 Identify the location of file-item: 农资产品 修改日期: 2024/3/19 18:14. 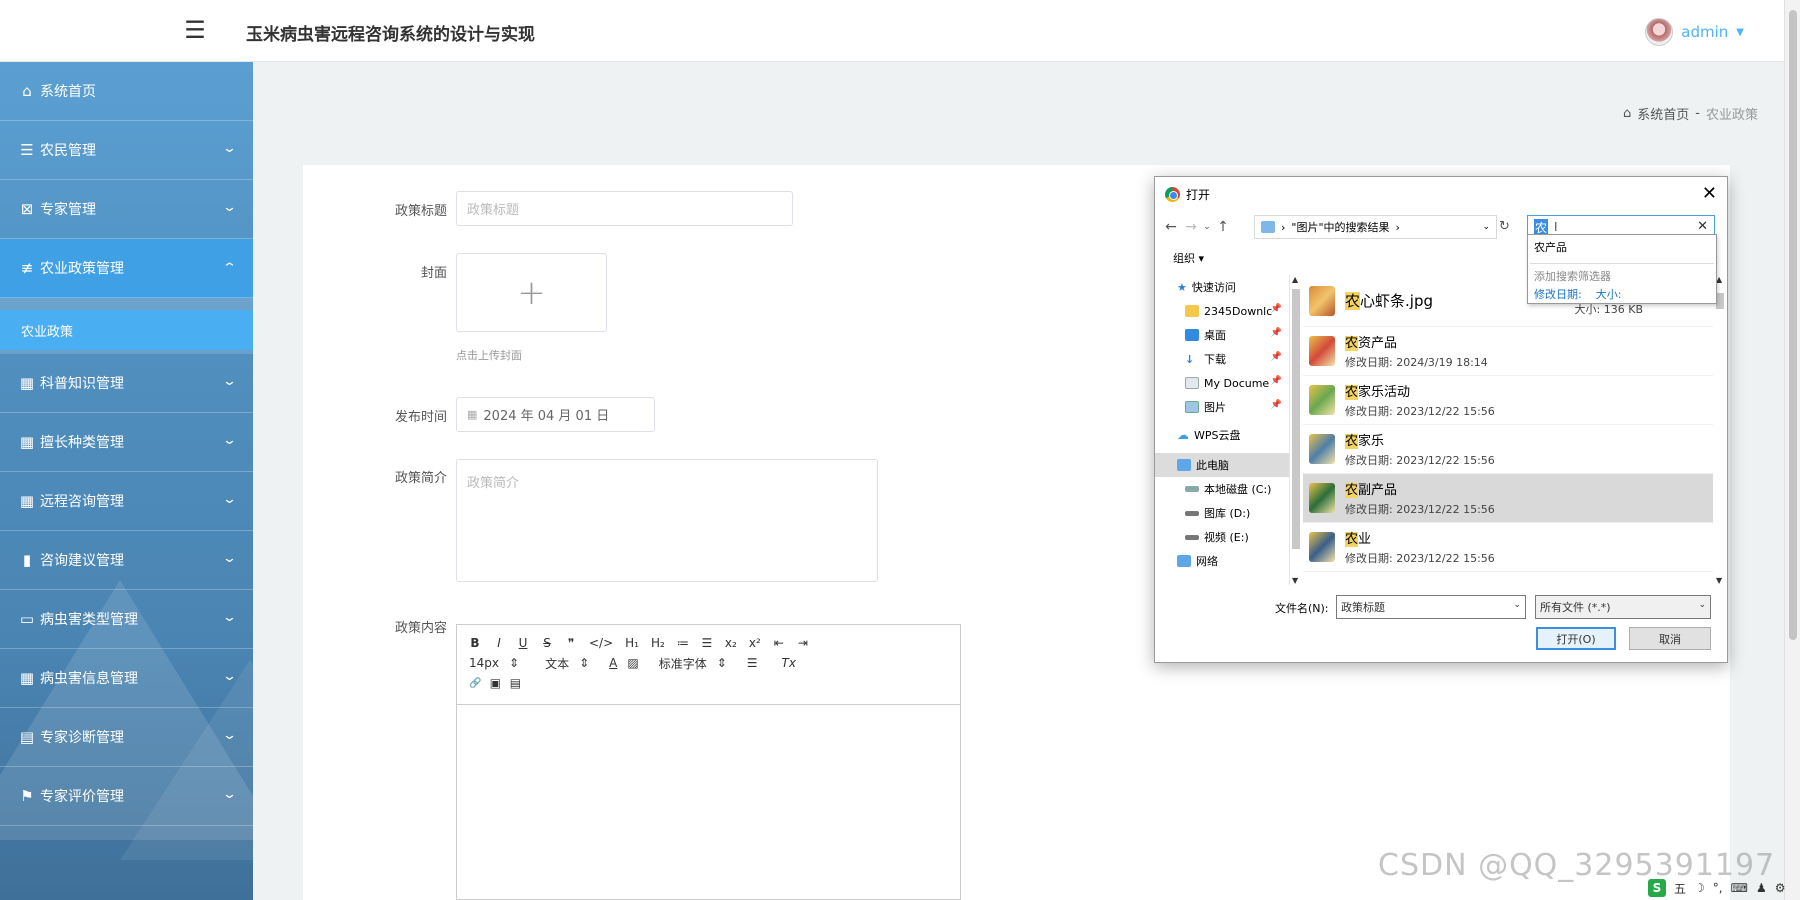
(1508, 351).